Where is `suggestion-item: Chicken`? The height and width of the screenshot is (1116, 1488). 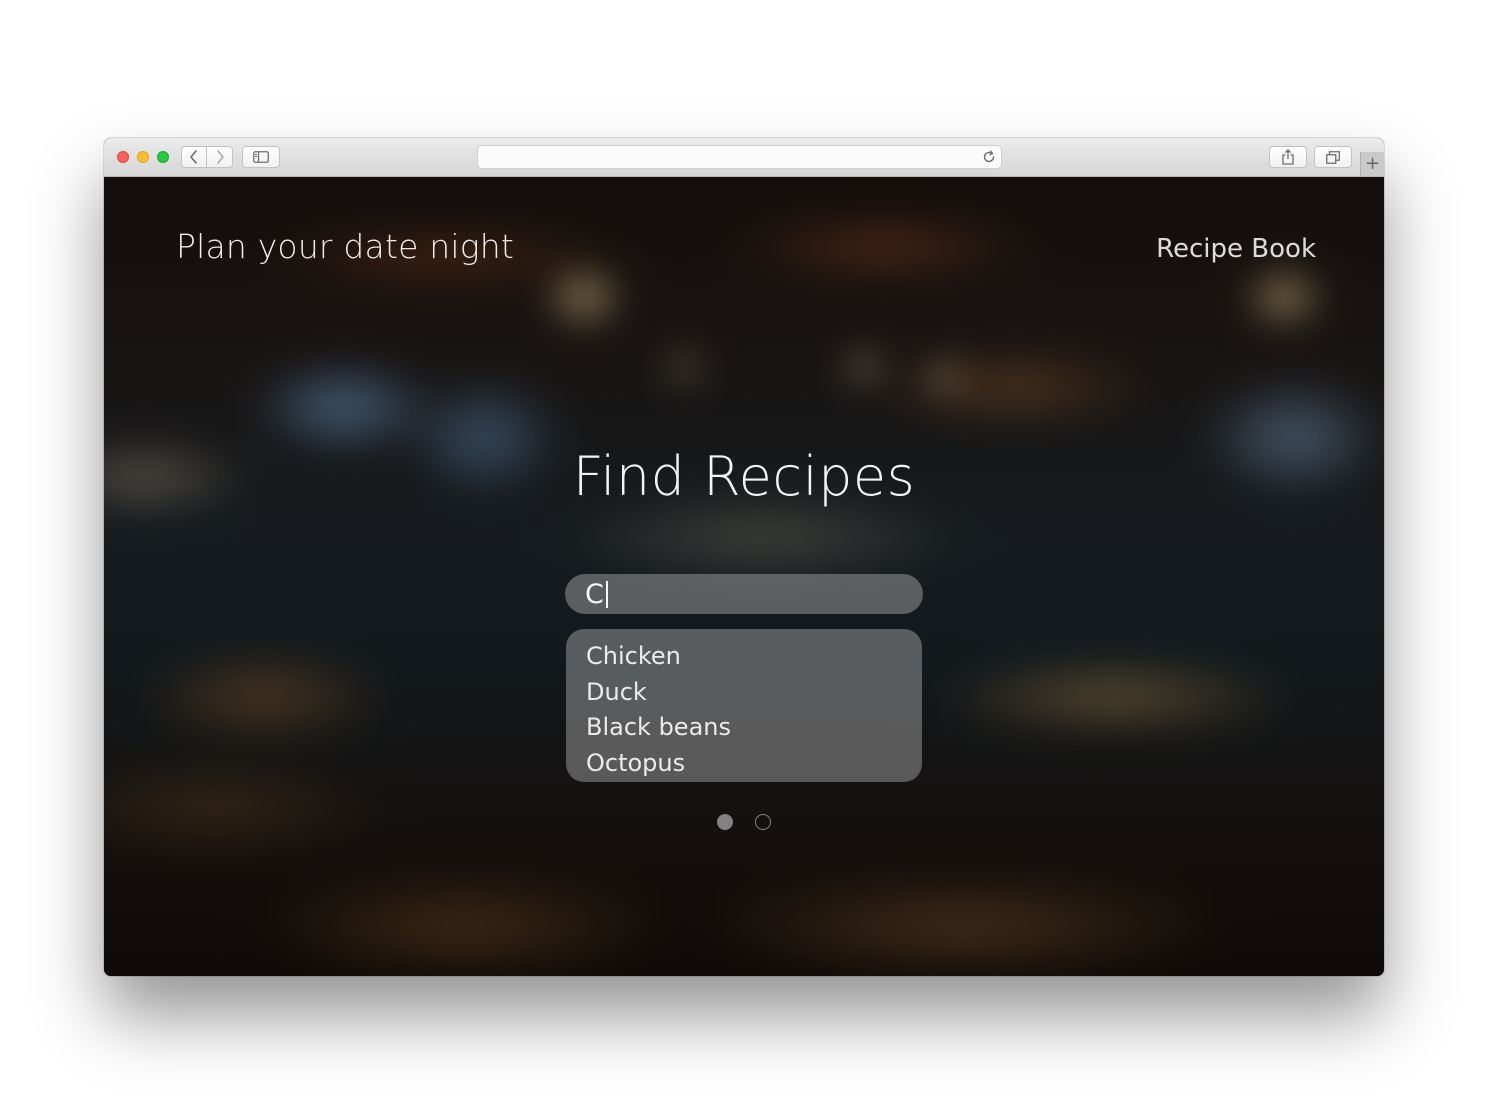 suggestion-item: Chicken is located at coordinates (744, 657).